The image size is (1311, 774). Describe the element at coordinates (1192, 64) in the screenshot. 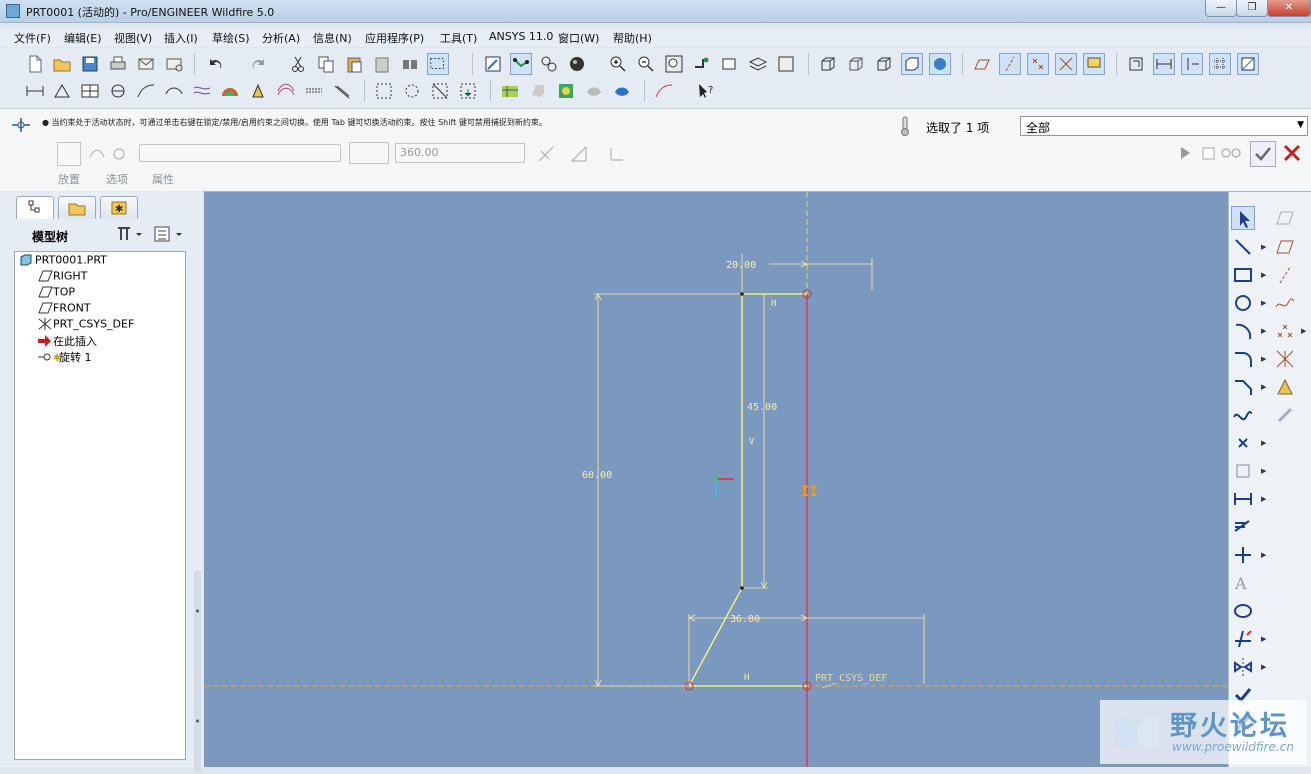

I see `show-constraints-icon` at that location.